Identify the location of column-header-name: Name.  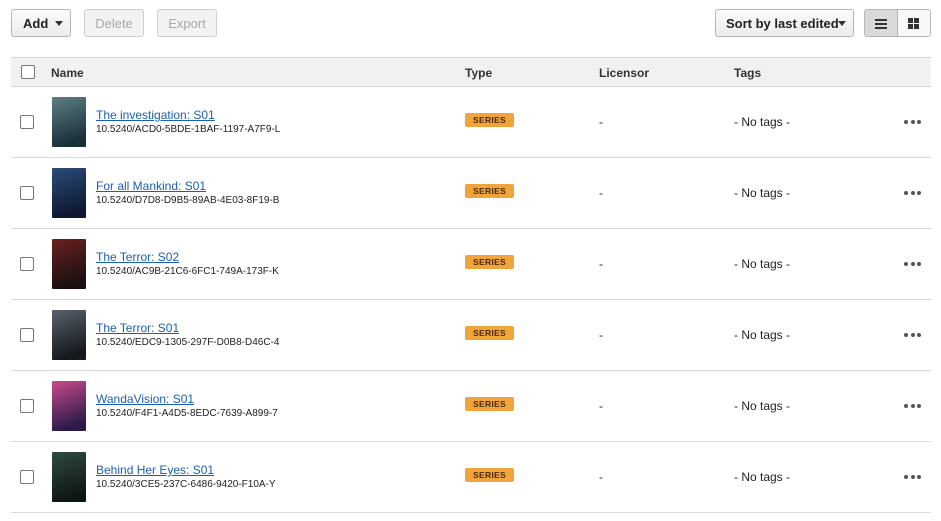
(67, 73).